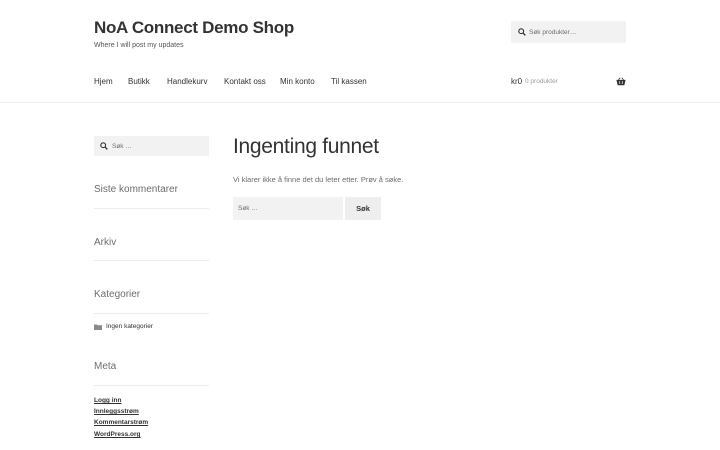 The height and width of the screenshot is (450, 720). I want to click on widget-title-meta: Meta, so click(105, 366).